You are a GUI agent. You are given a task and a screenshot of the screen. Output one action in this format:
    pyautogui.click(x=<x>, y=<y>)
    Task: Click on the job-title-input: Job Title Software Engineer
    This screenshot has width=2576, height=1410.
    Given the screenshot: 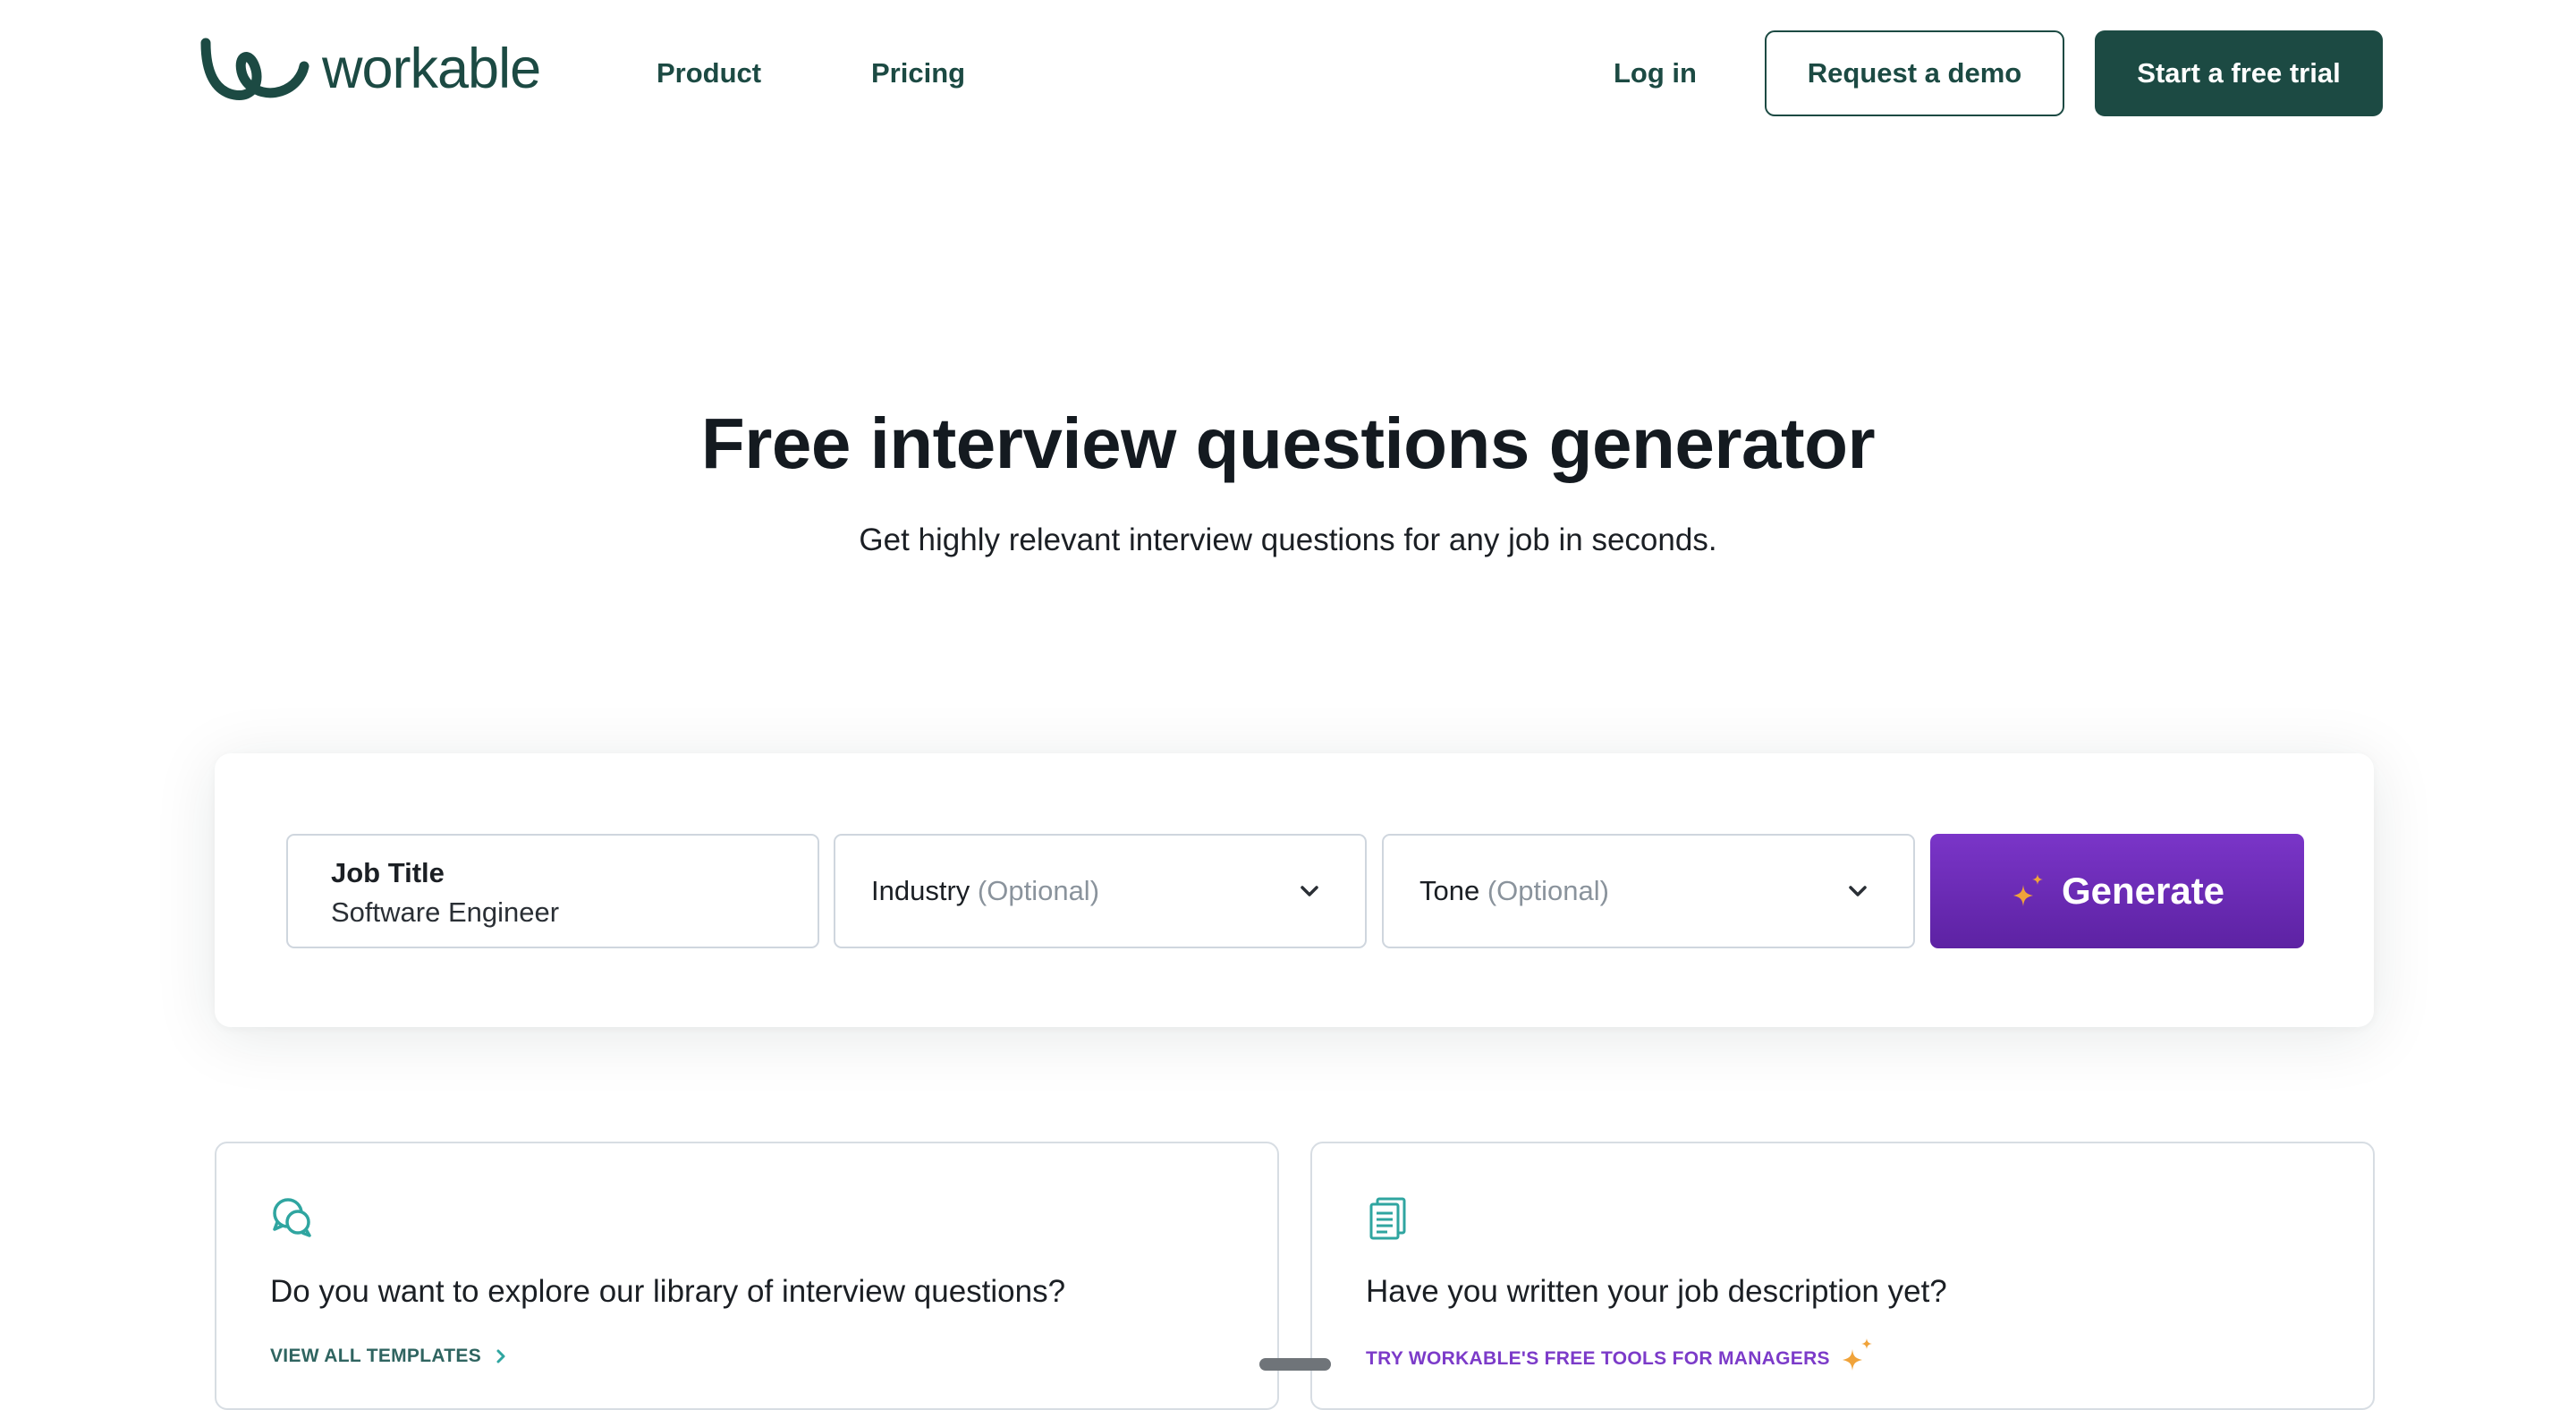 What is the action you would take?
    pyautogui.click(x=552, y=891)
    